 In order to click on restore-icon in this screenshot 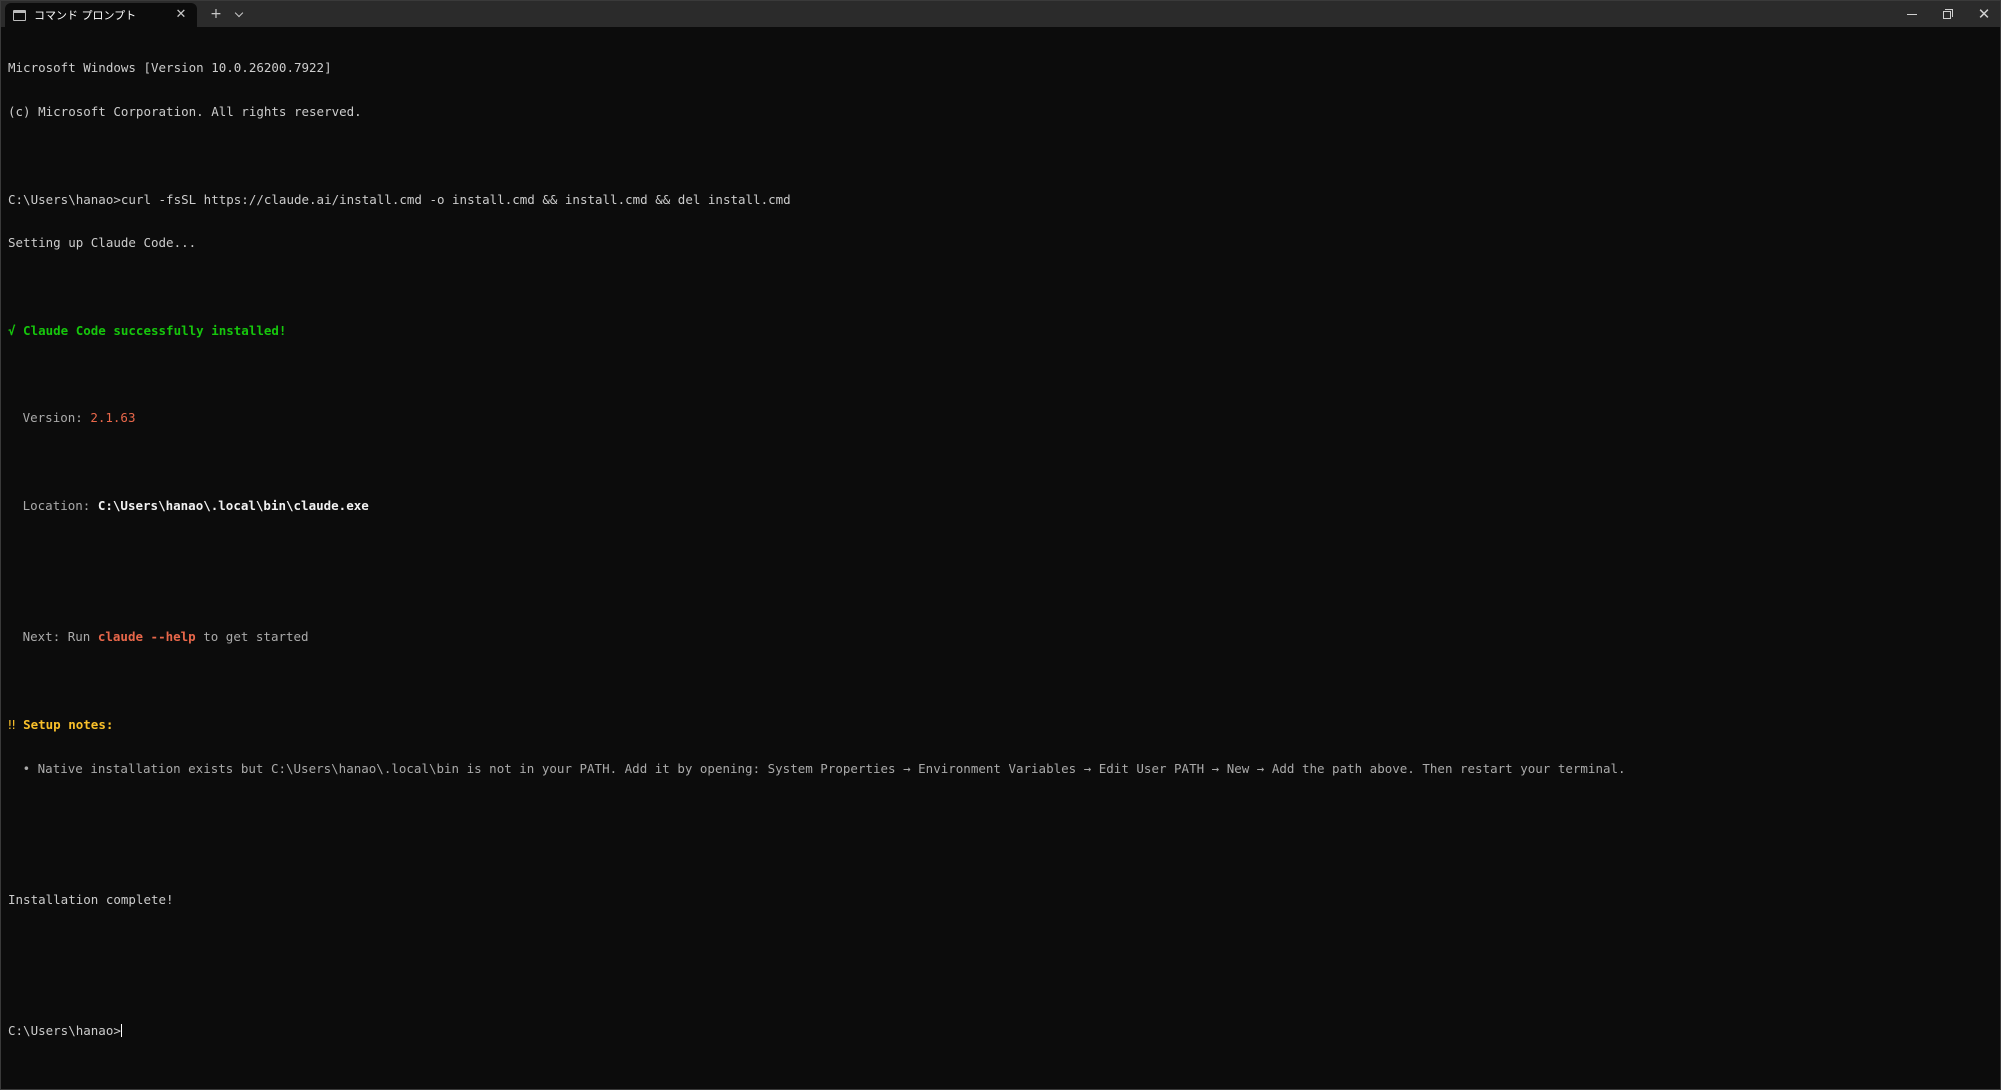, I will do `click(1948, 14)`.